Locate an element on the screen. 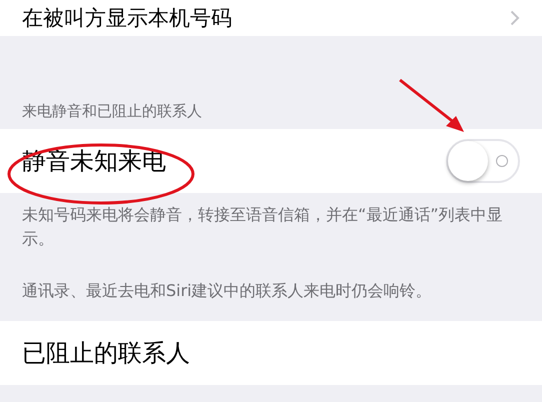 The image size is (542, 402). toggle-switch is located at coordinates (483, 161).